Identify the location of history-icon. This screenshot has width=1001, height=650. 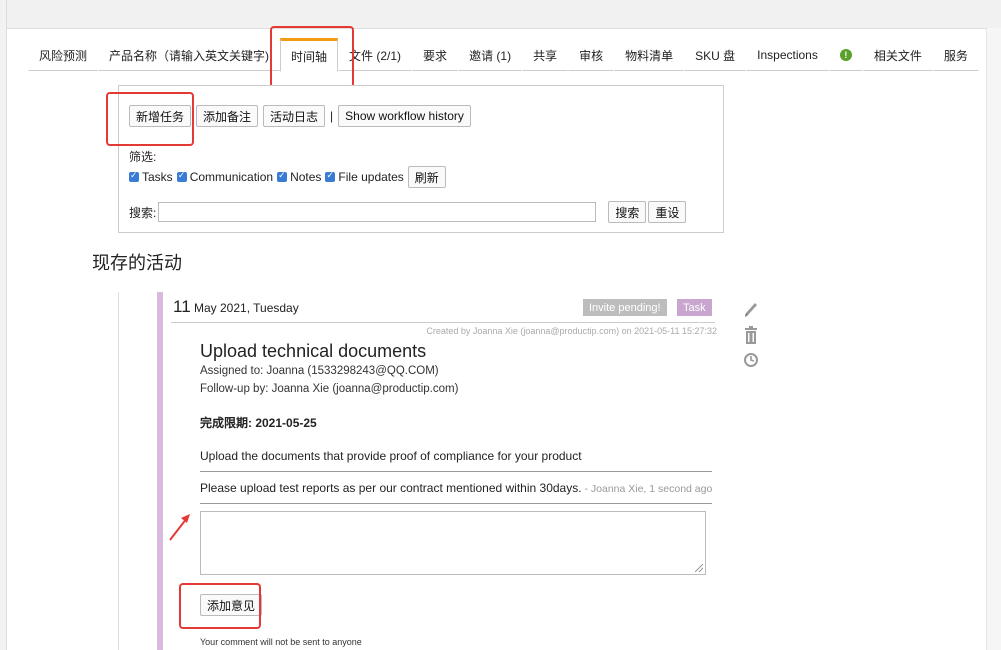
(751, 360).